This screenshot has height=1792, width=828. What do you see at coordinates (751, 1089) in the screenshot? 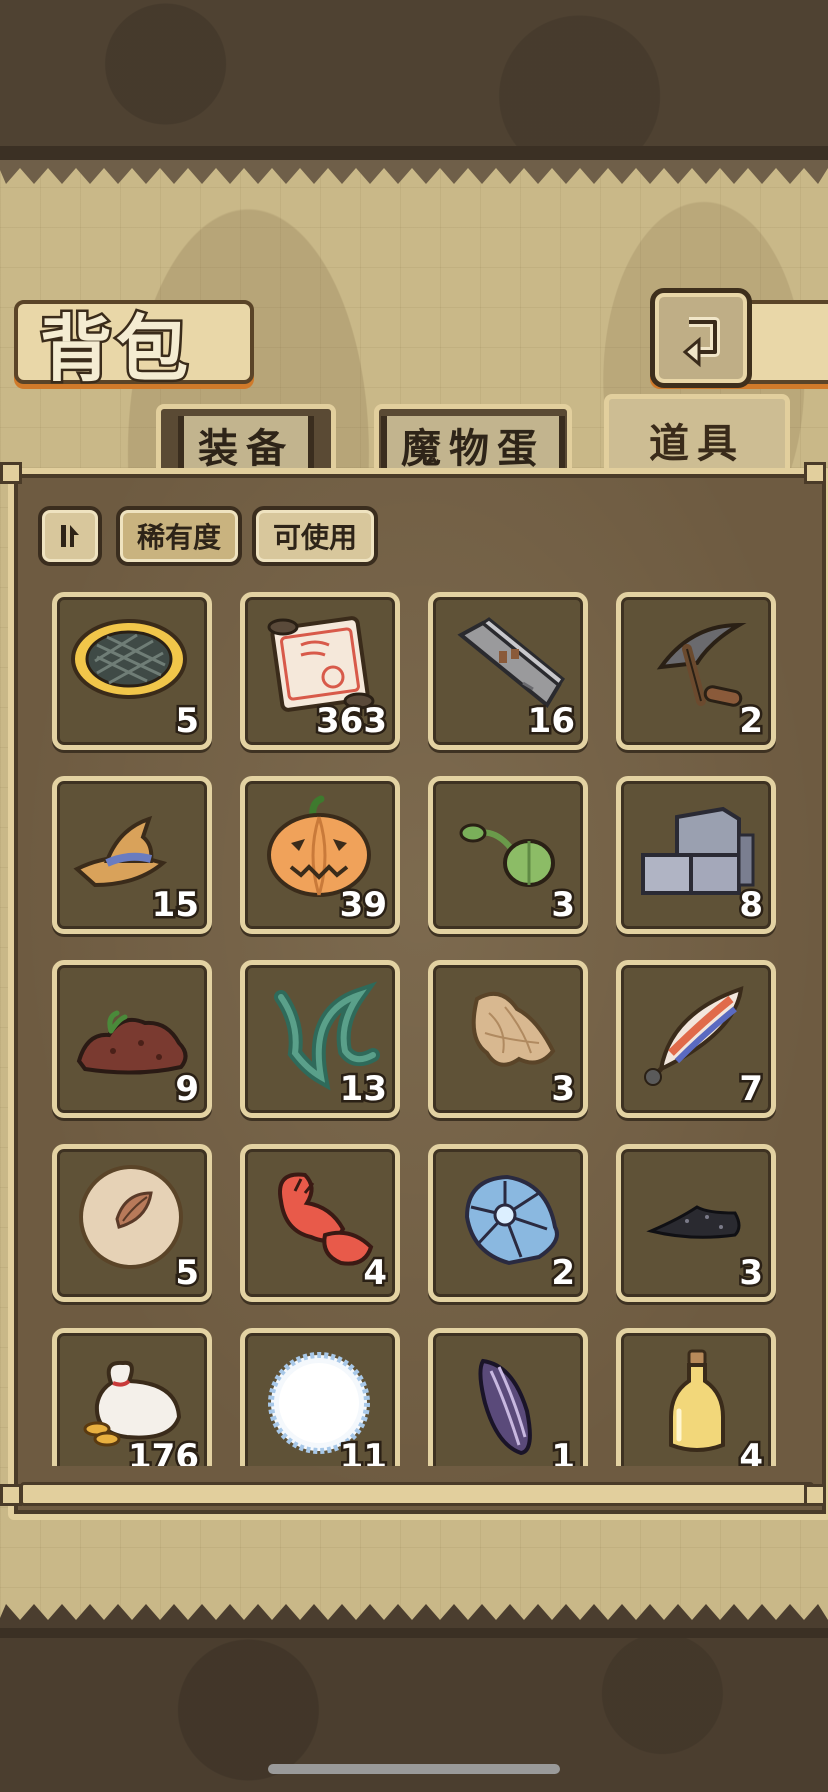
I see `item-count: 7` at bounding box center [751, 1089].